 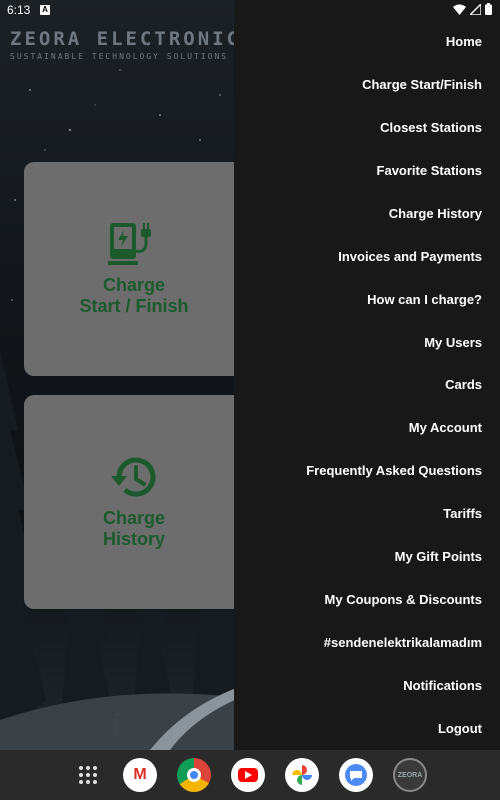 What do you see at coordinates (367, 299) in the screenshot?
I see `menu-item-how-to-charge: How can I charge?` at bounding box center [367, 299].